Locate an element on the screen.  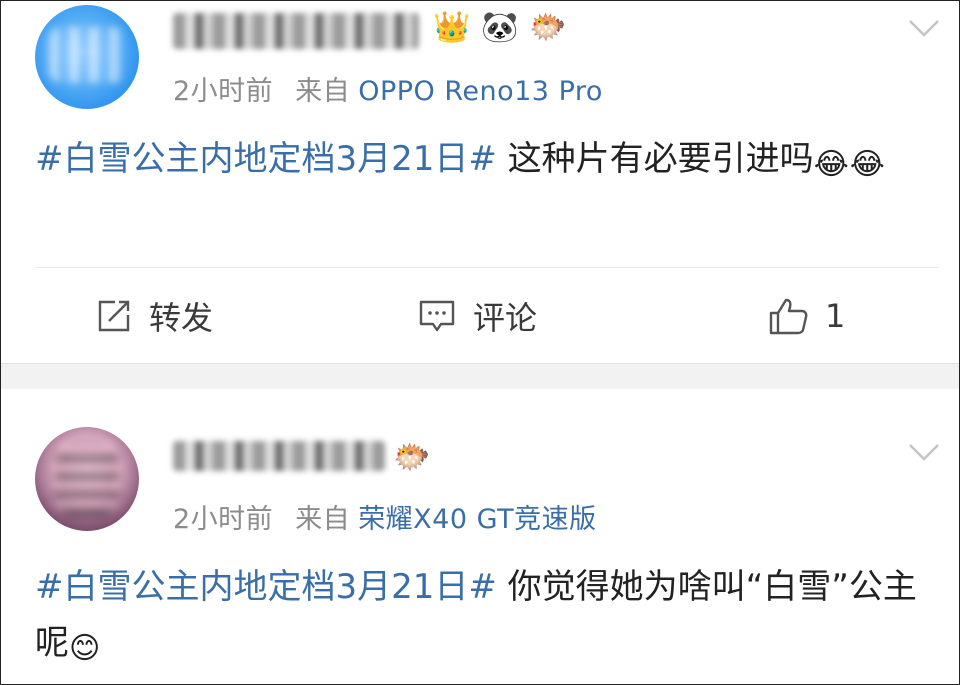
source-device-link: OPPO Reno13 Pro is located at coordinates (480, 91).